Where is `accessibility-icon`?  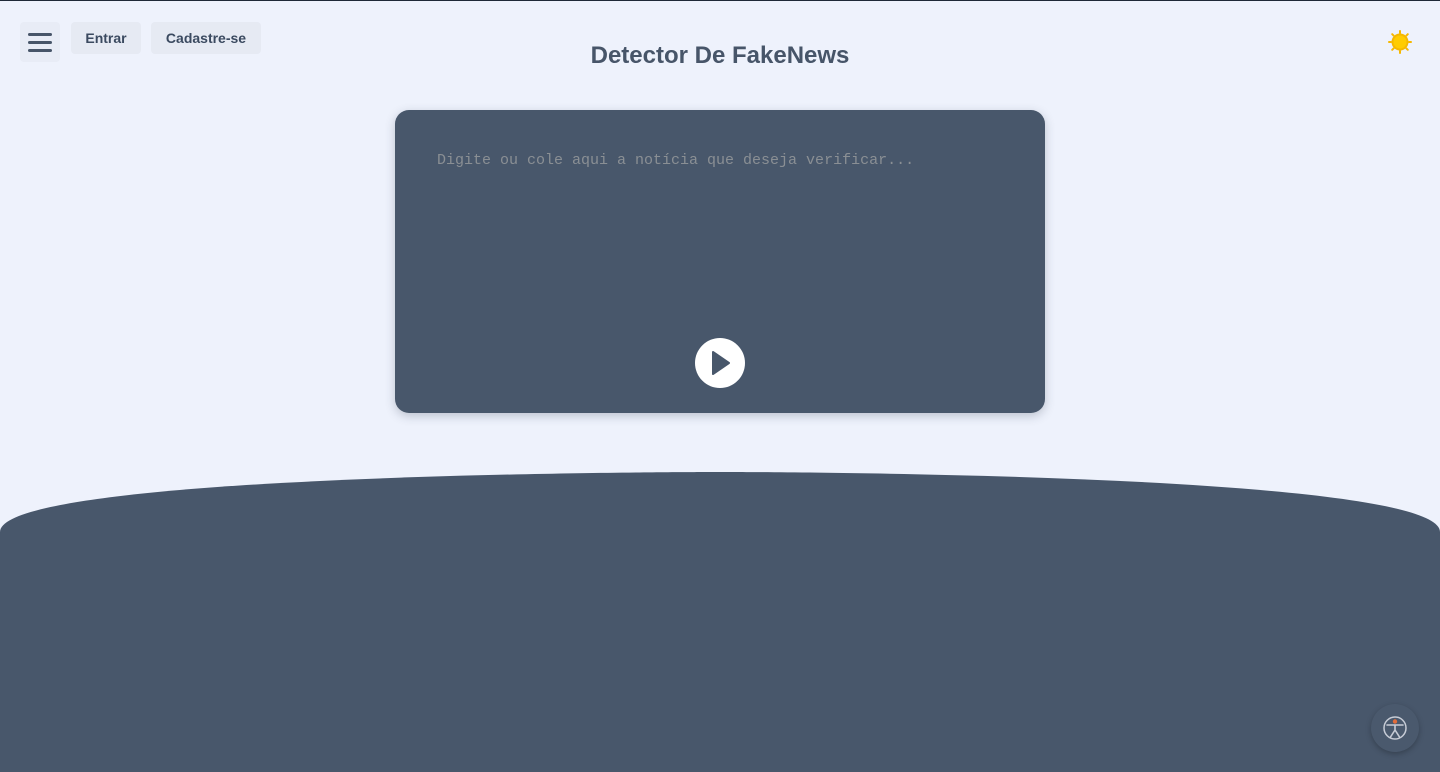 accessibility-icon is located at coordinates (1395, 728).